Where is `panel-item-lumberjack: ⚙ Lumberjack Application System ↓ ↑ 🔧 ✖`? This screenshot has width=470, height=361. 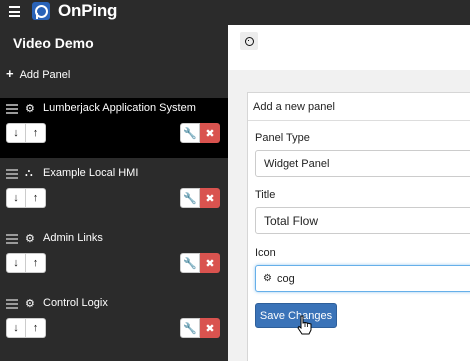 panel-item-lumberjack: ⚙ Lumberjack Application System ↓ ↑ 🔧 ✖ is located at coordinates (114, 128).